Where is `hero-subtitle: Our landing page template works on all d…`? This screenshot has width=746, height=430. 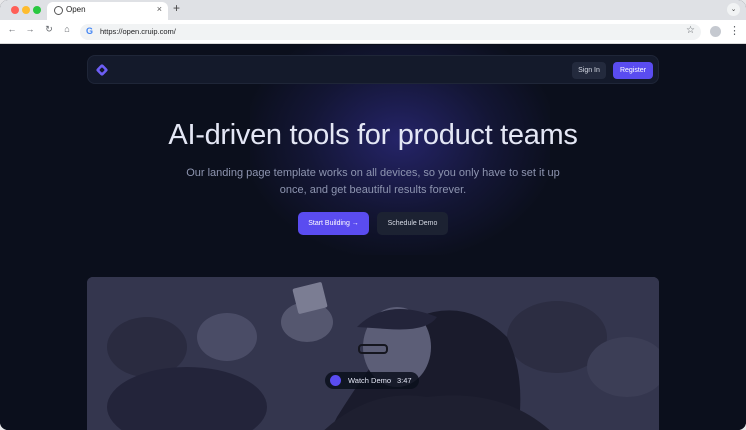
hero-subtitle: Our landing page template works on all d… is located at coordinates (373, 181).